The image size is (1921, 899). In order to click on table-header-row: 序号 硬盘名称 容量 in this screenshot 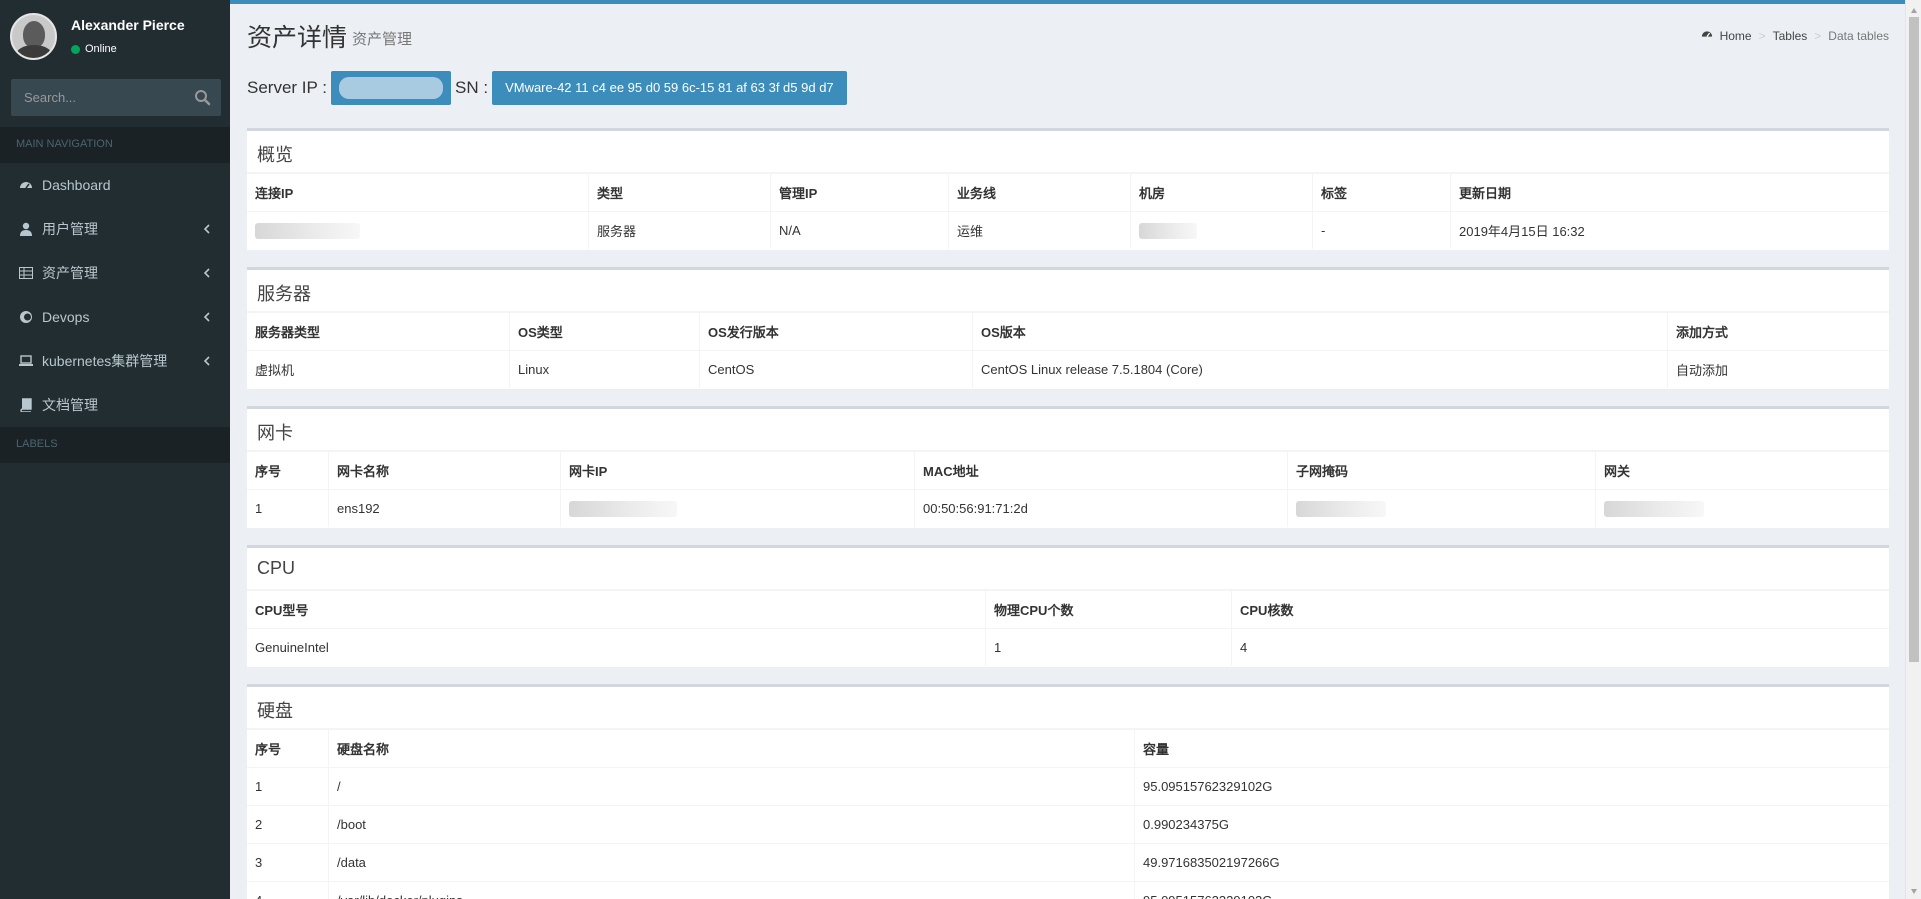, I will do `click(1068, 748)`.